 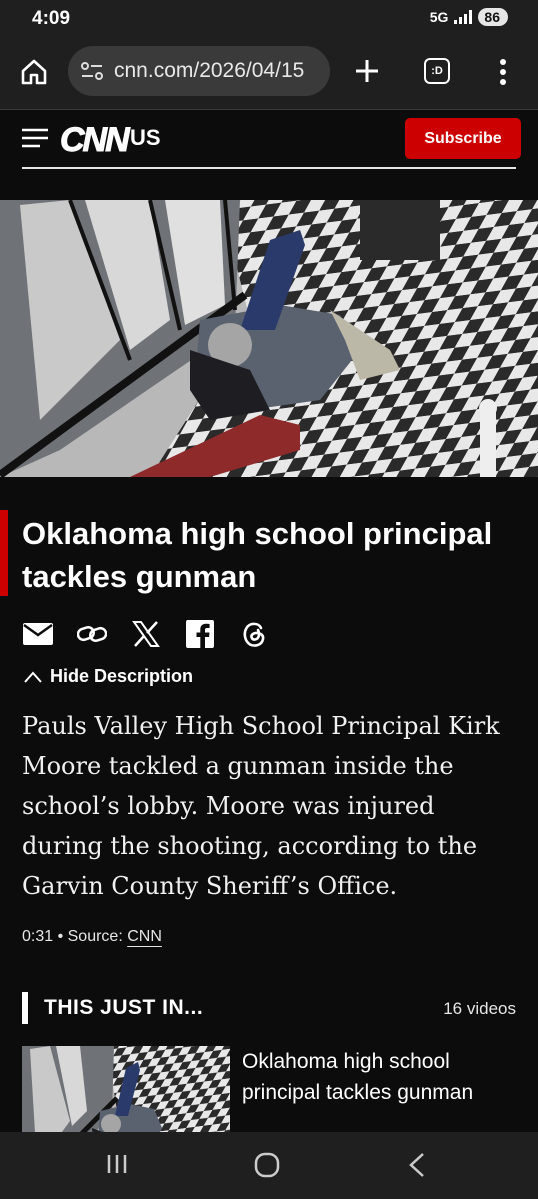 What do you see at coordinates (145, 138) in the screenshot?
I see `edition-label: US` at bounding box center [145, 138].